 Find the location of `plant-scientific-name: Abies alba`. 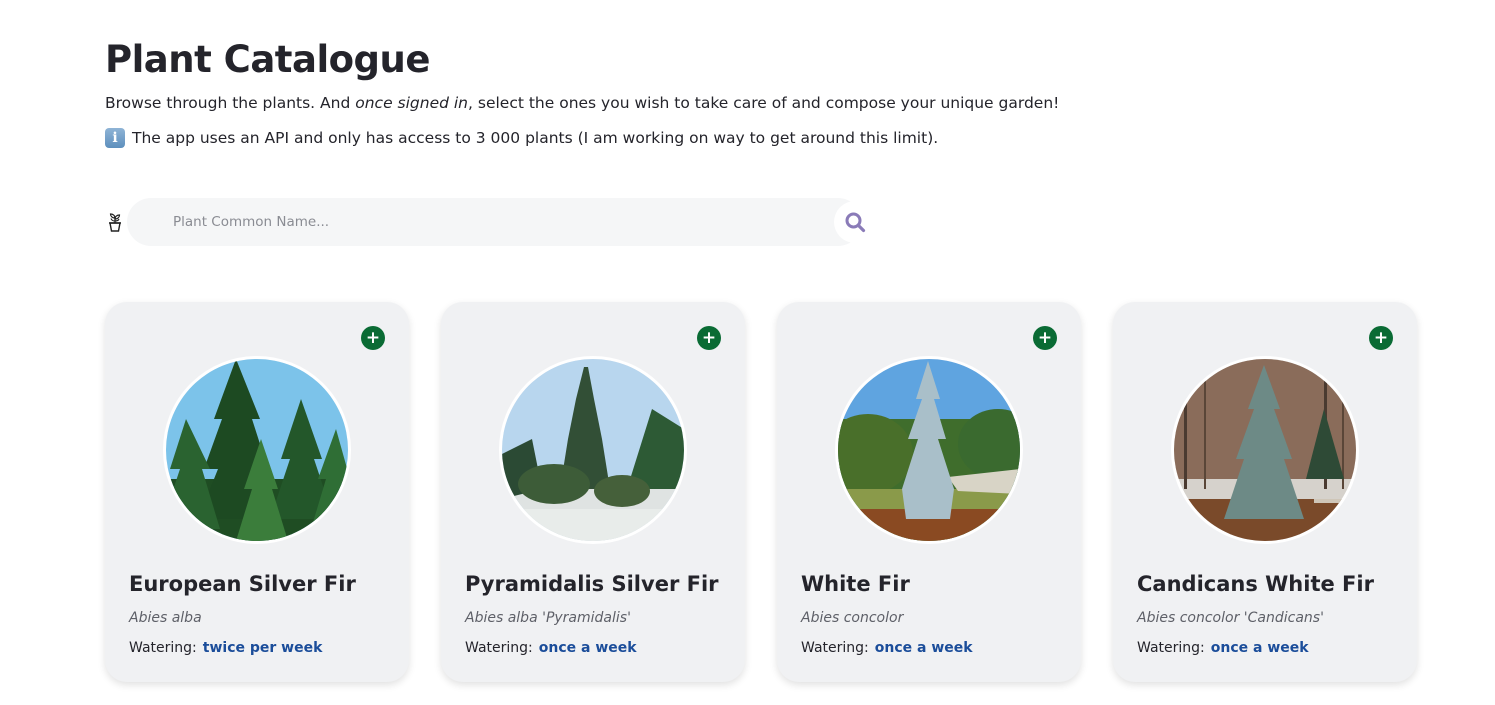

plant-scientific-name: Abies alba is located at coordinates (165, 618).